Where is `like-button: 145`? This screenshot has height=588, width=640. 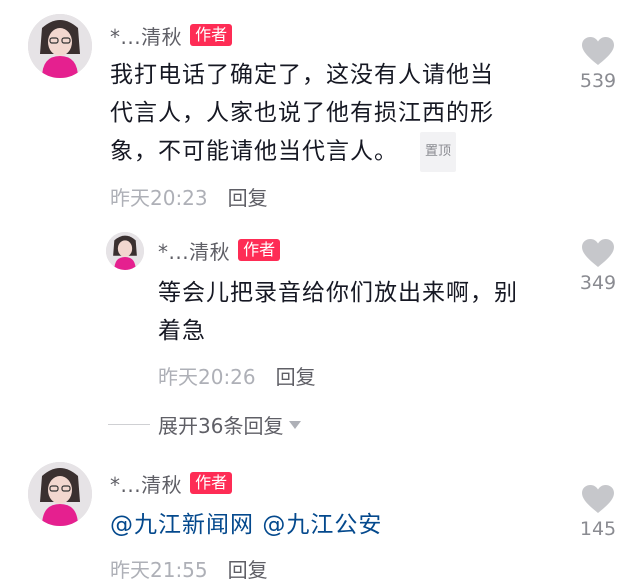 like-button: 145 is located at coordinates (598, 512).